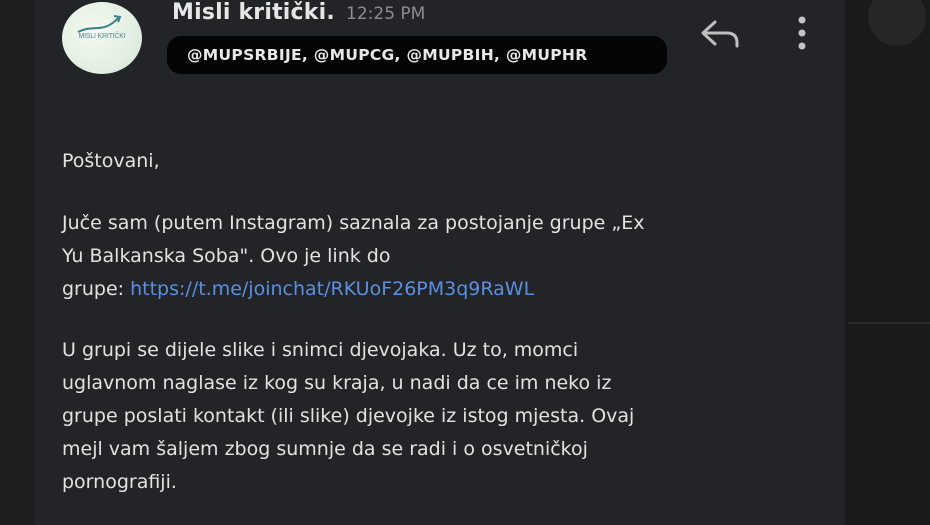 Image resolution: width=930 pixels, height=525 pixels. What do you see at coordinates (253, 12) in the screenshot?
I see `sender-name: Misli kritički.` at bounding box center [253, 12].